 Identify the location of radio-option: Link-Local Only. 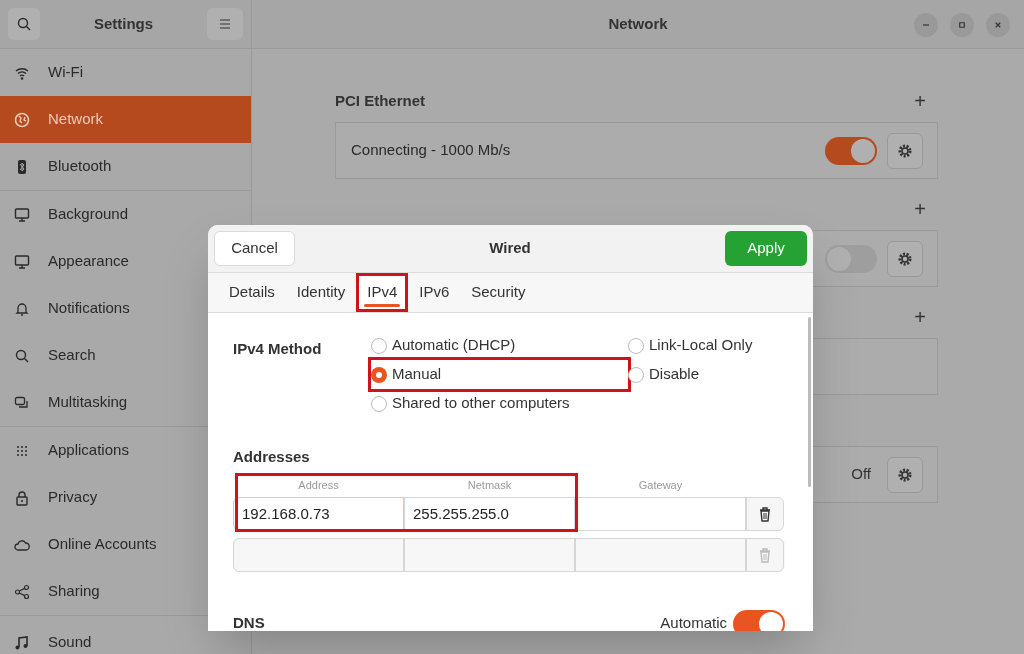
(695, 345).